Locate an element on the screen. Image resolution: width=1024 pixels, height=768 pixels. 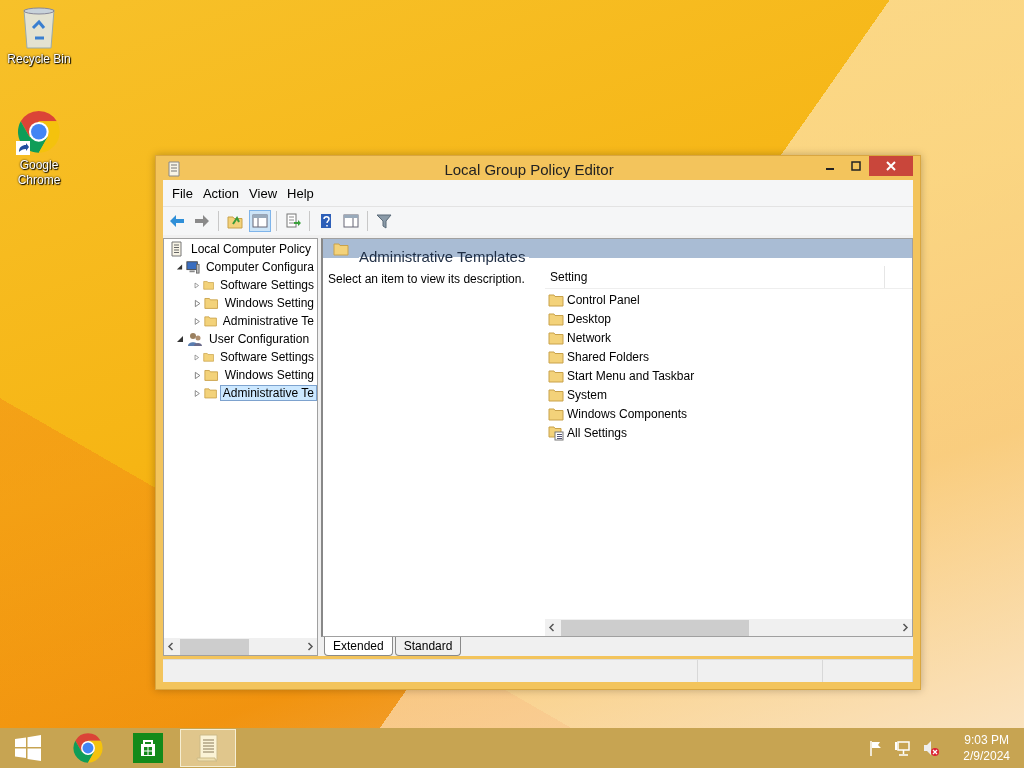
console-tree-icon is located at coordinates (260, 221).